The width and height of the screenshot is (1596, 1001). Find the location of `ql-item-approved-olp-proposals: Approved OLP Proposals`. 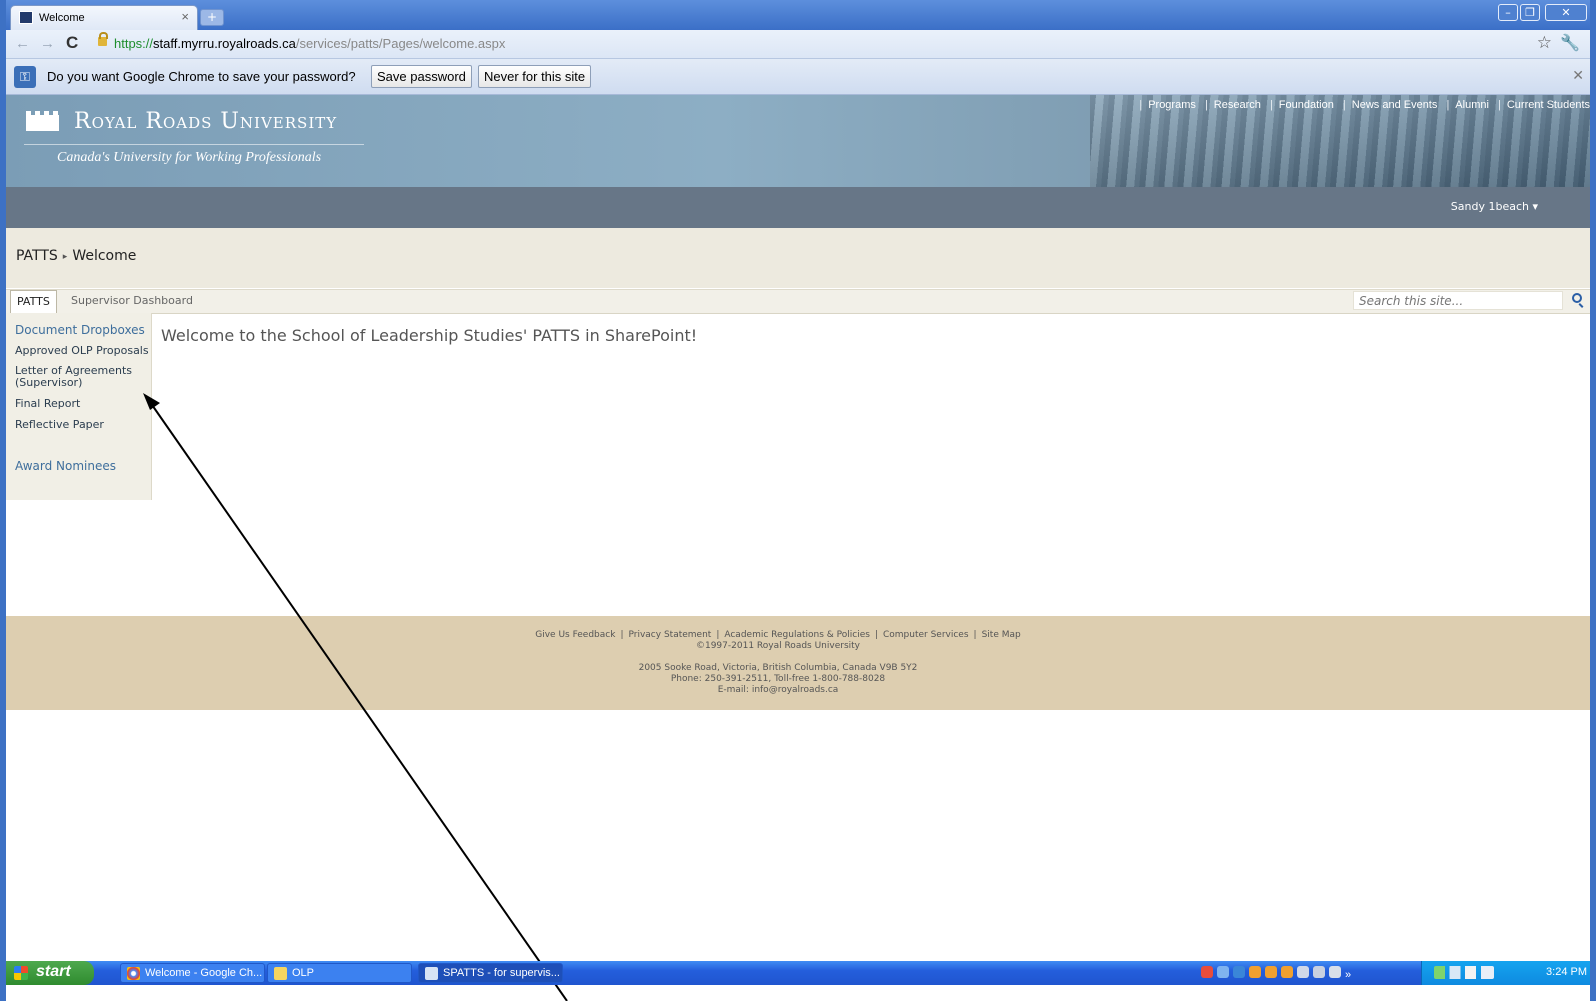

ql-item-approved-olp-proposals: Approved OLP Proposals is located at coordinates (82, 351).